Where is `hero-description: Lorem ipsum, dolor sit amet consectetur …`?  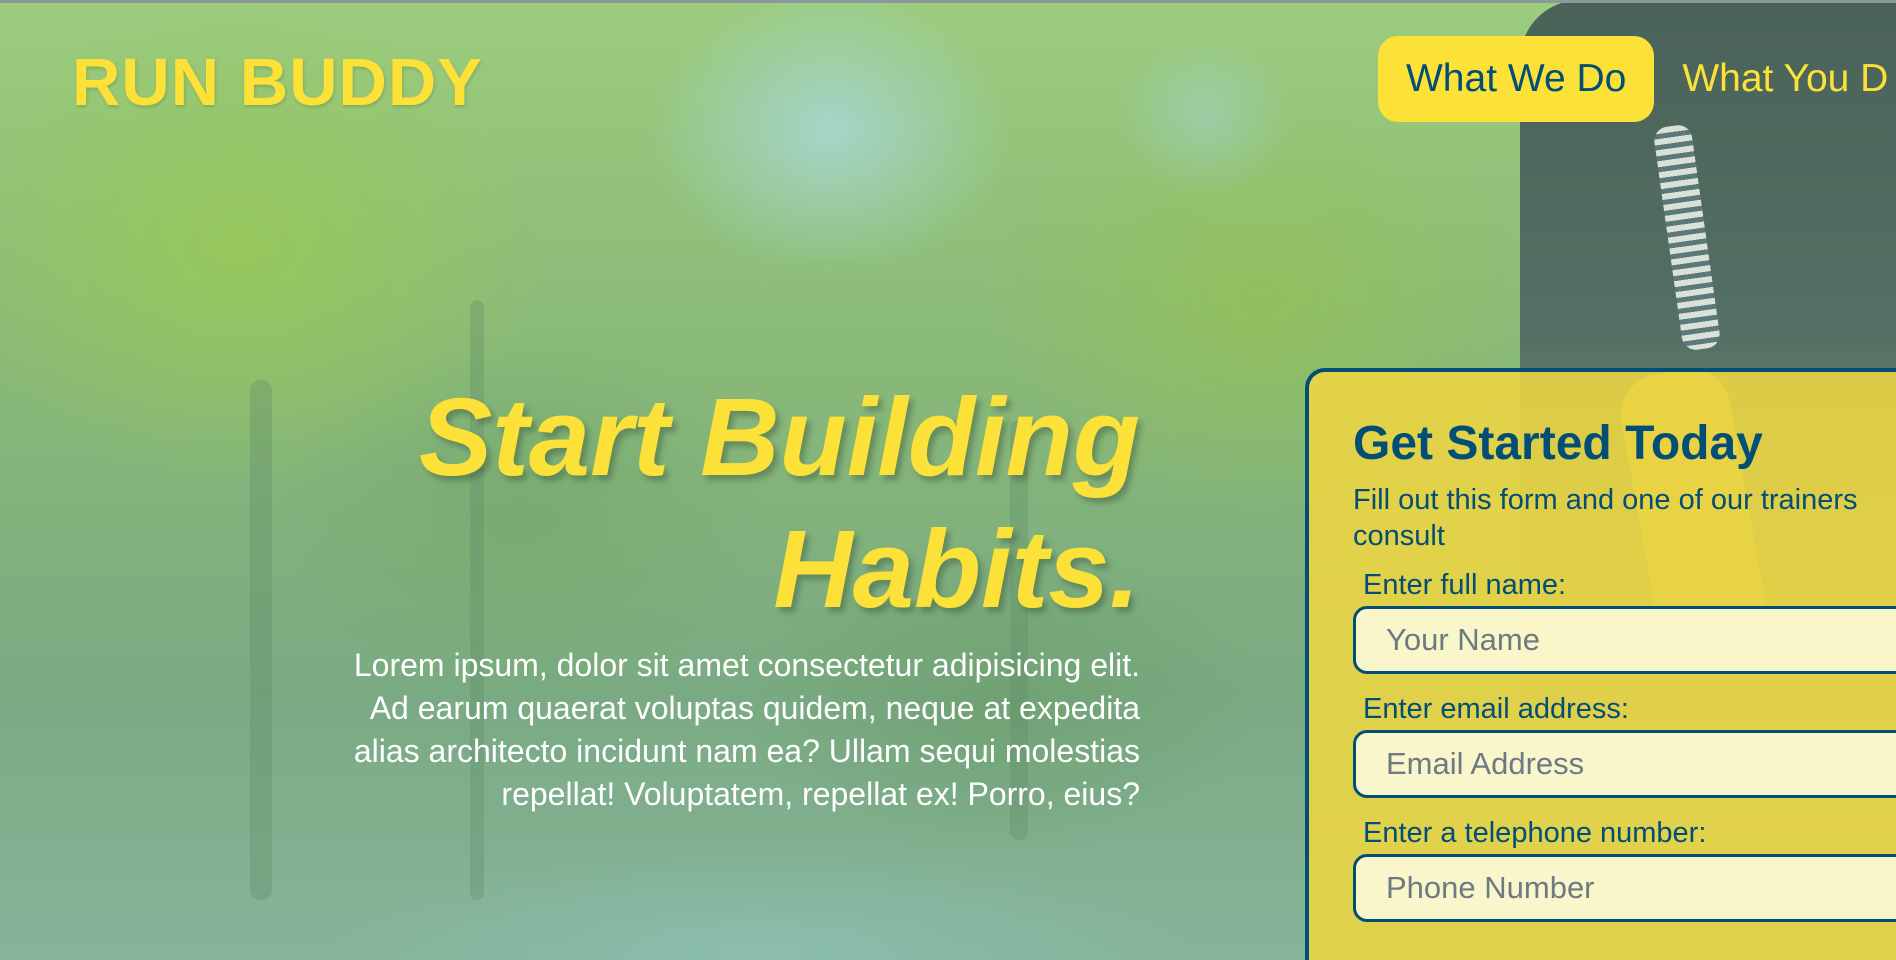
hero-description: Lorem ipsum, dolor sit amet consectetur … is located at coordinates (746, 729).